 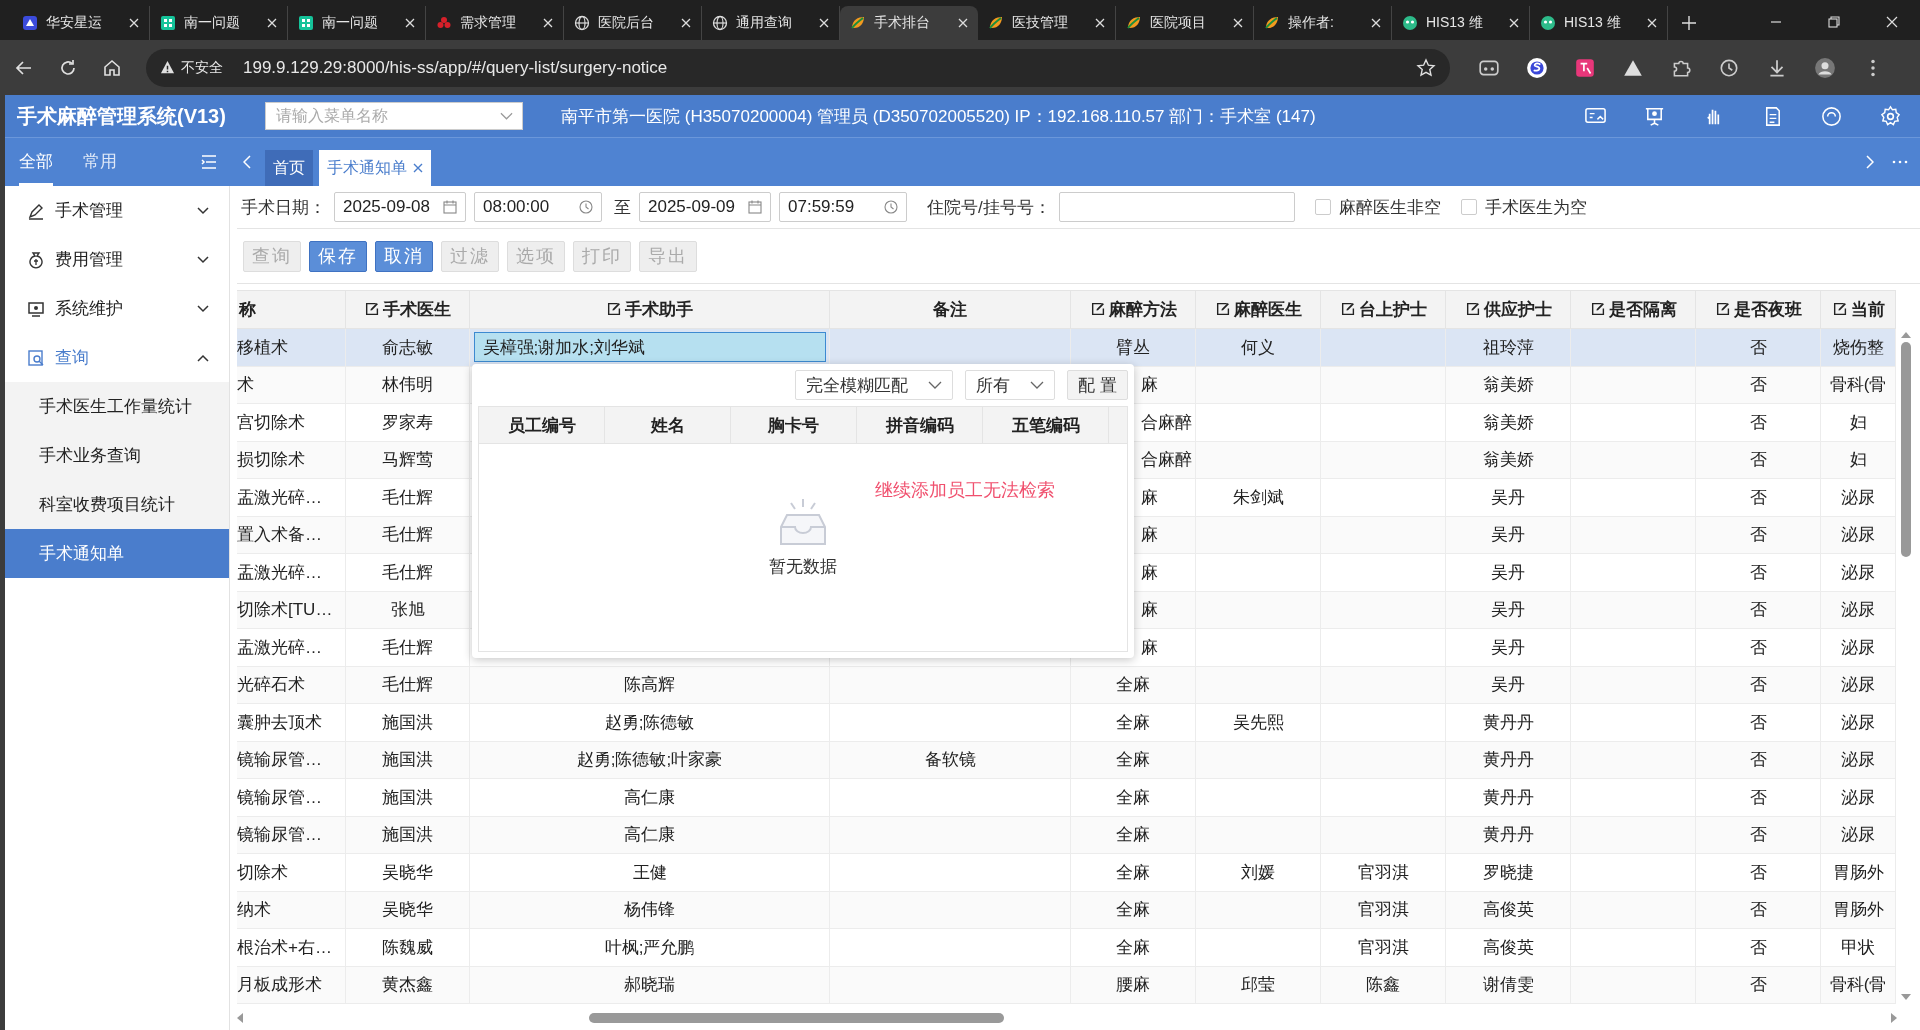 I want to click on app-title: 手术麻醉管理系统(V13), so click(x=122, y=116).